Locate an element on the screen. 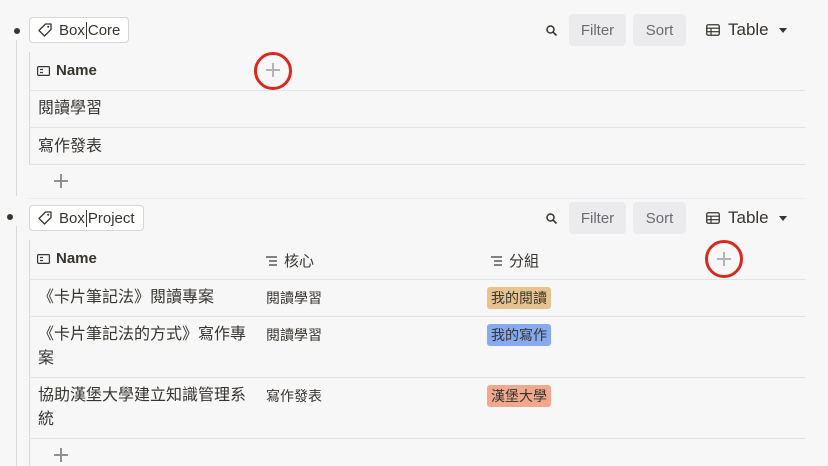 The height and width of the screenshot is (466, 828). table-row-name: 寫作發表 is located at coordinates (70, 147).